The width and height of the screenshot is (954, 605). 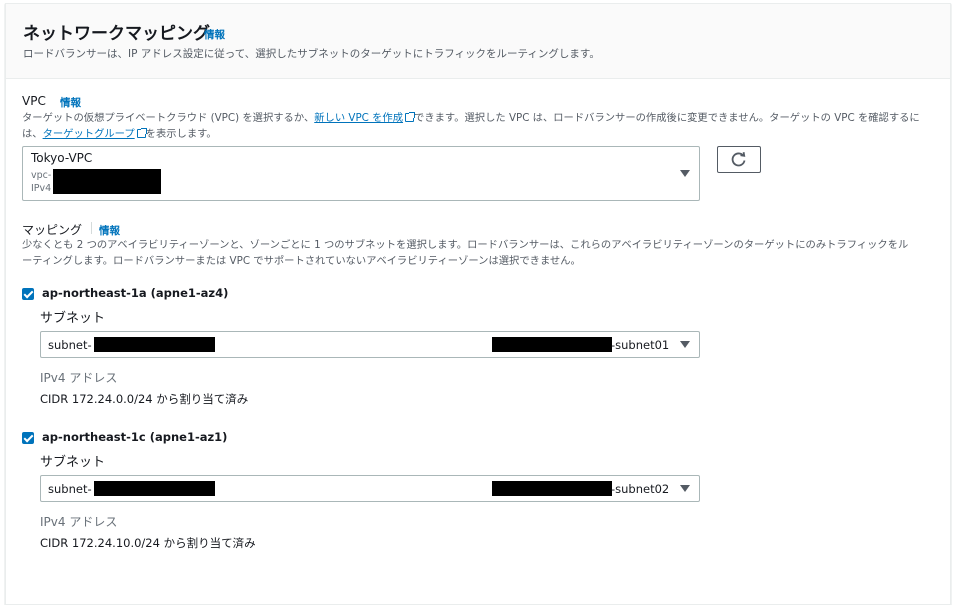 I want to click on header-info-link: 情報, so click(x=214, y=34).